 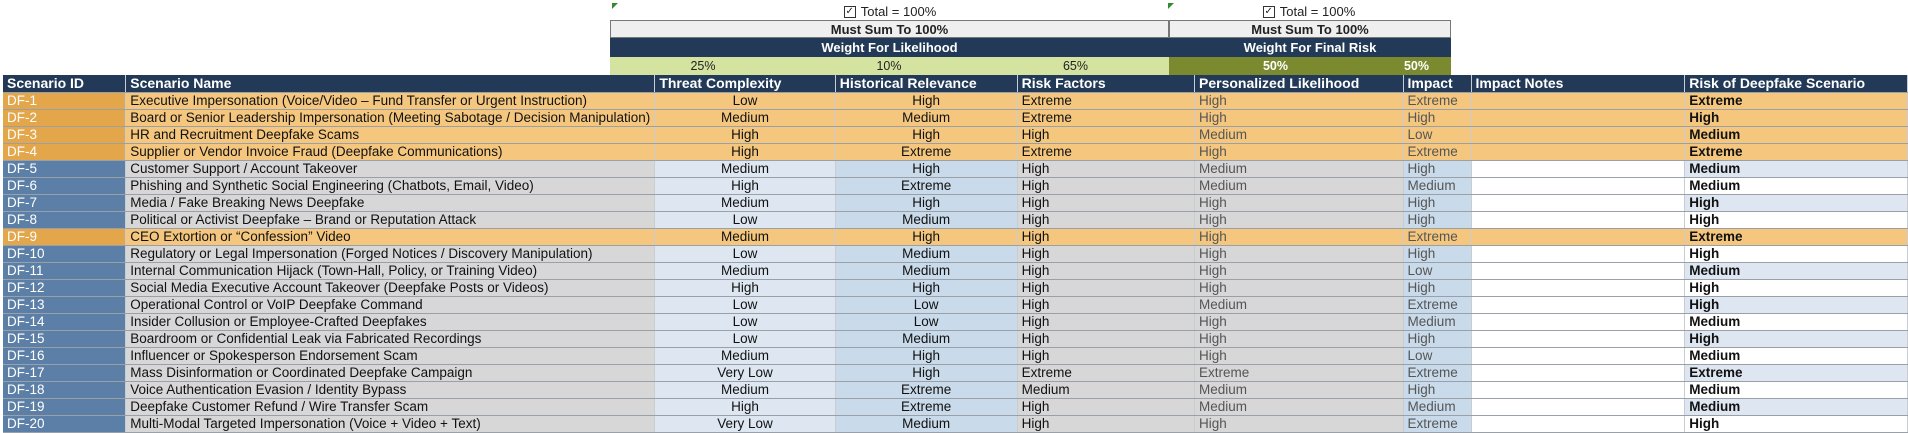 What do you see at coordinates (65, 390) in the screenshot?
I see `cell-scenario-id: DF-18` at bounding box center [65, 390].